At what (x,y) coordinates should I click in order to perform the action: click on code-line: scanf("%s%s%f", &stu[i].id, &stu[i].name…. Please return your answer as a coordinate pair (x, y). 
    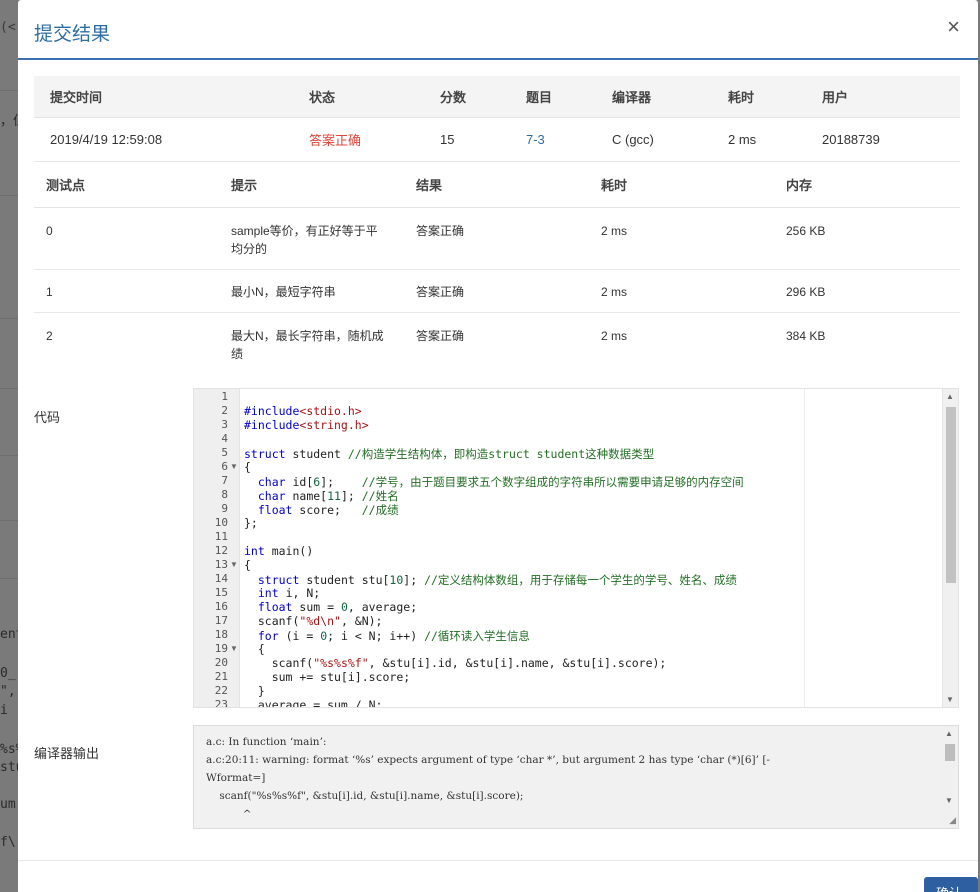
    Looking at the image, I should click on (455, 663).